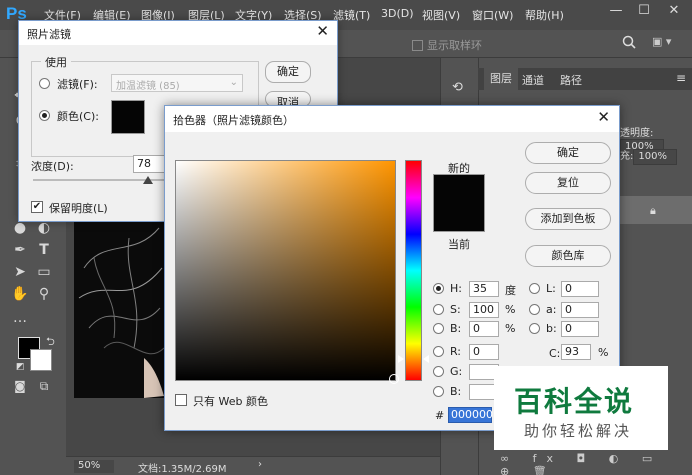 Image resolution: width=692 pixels, height=475 pixels. What do you see at coordinates (580, 329) in the screenshot?
I see `lab-b-input: 0` at bounding box center [580, 329].